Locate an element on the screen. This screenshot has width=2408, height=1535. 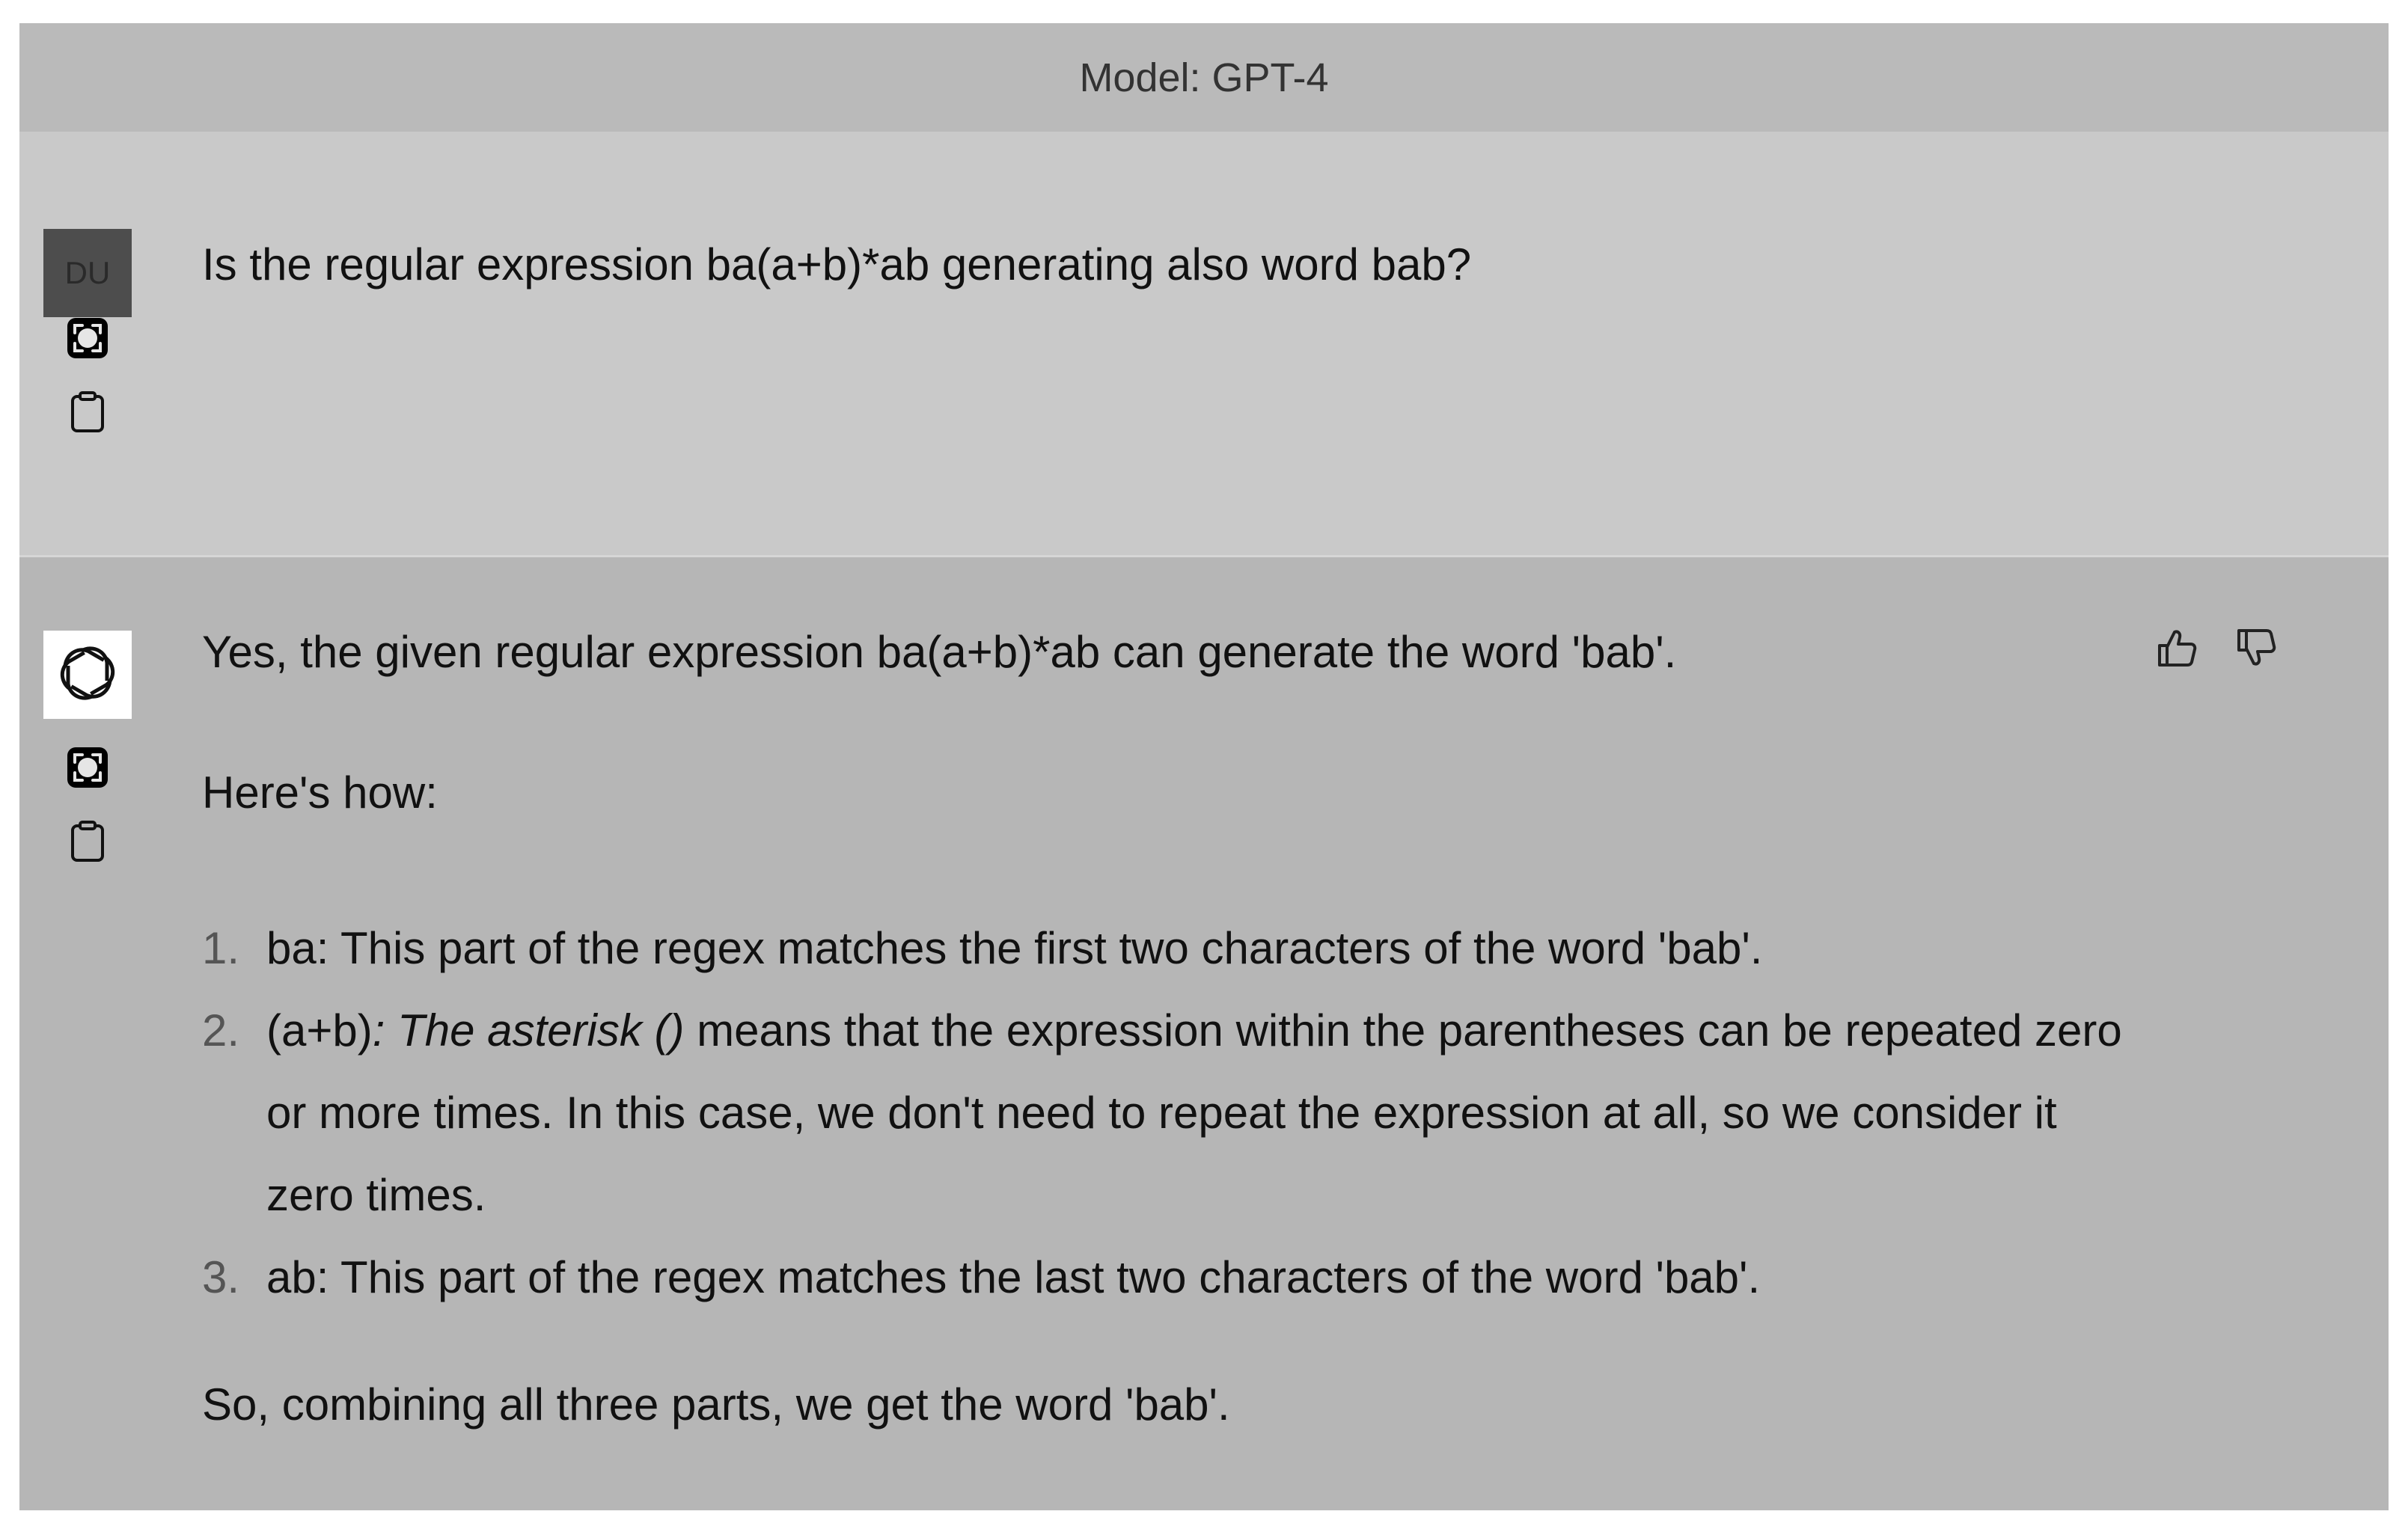
openai-logo-icon is located at coordinates (87, 675).